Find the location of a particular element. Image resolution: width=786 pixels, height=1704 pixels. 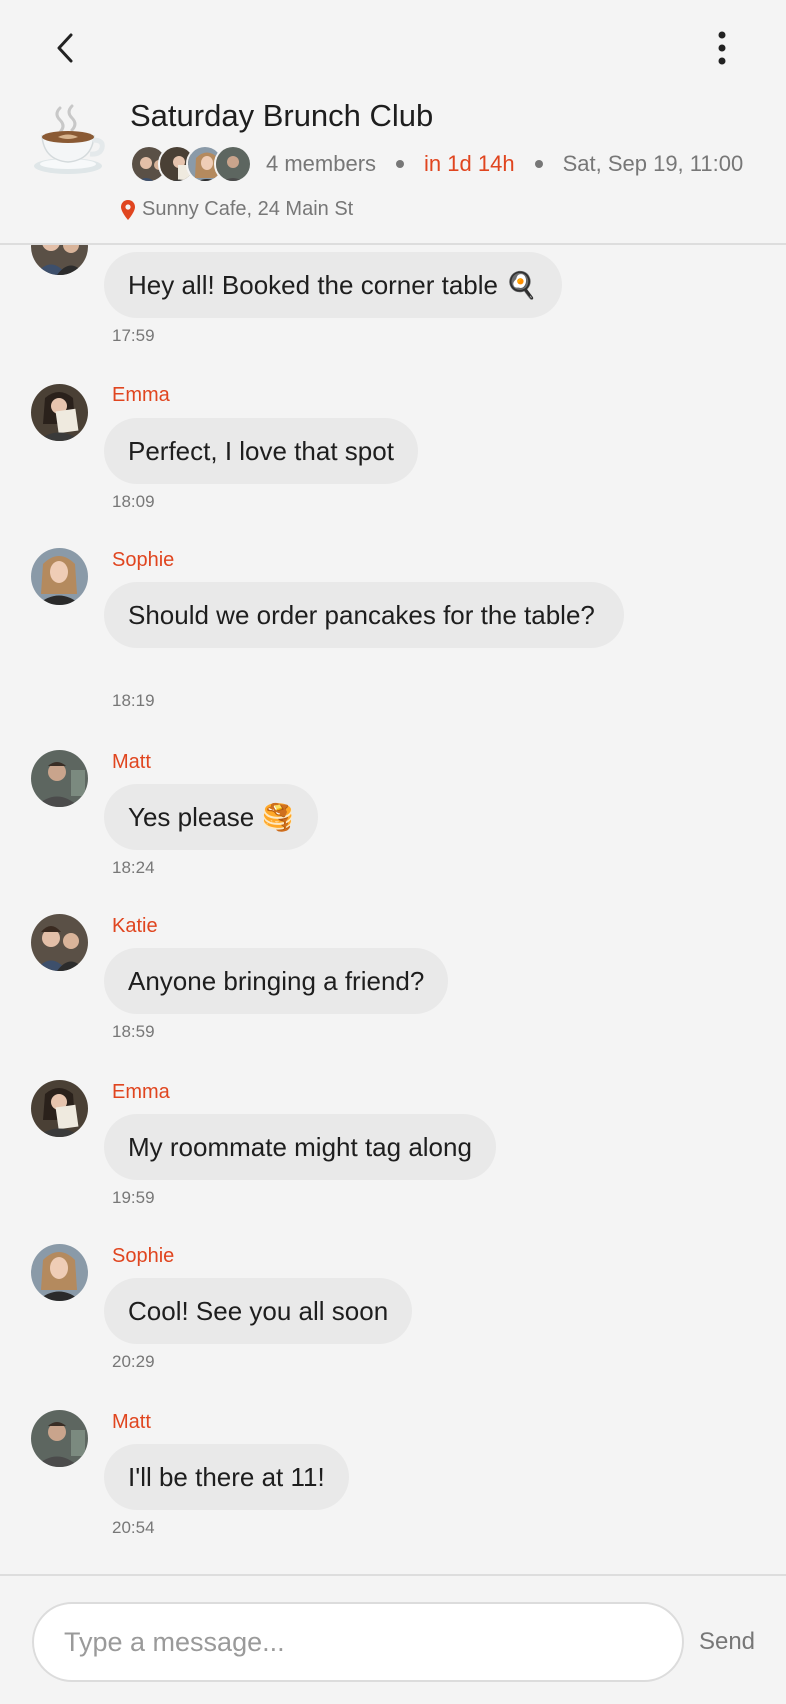

member-avatar is located at coordinates (233, 164).